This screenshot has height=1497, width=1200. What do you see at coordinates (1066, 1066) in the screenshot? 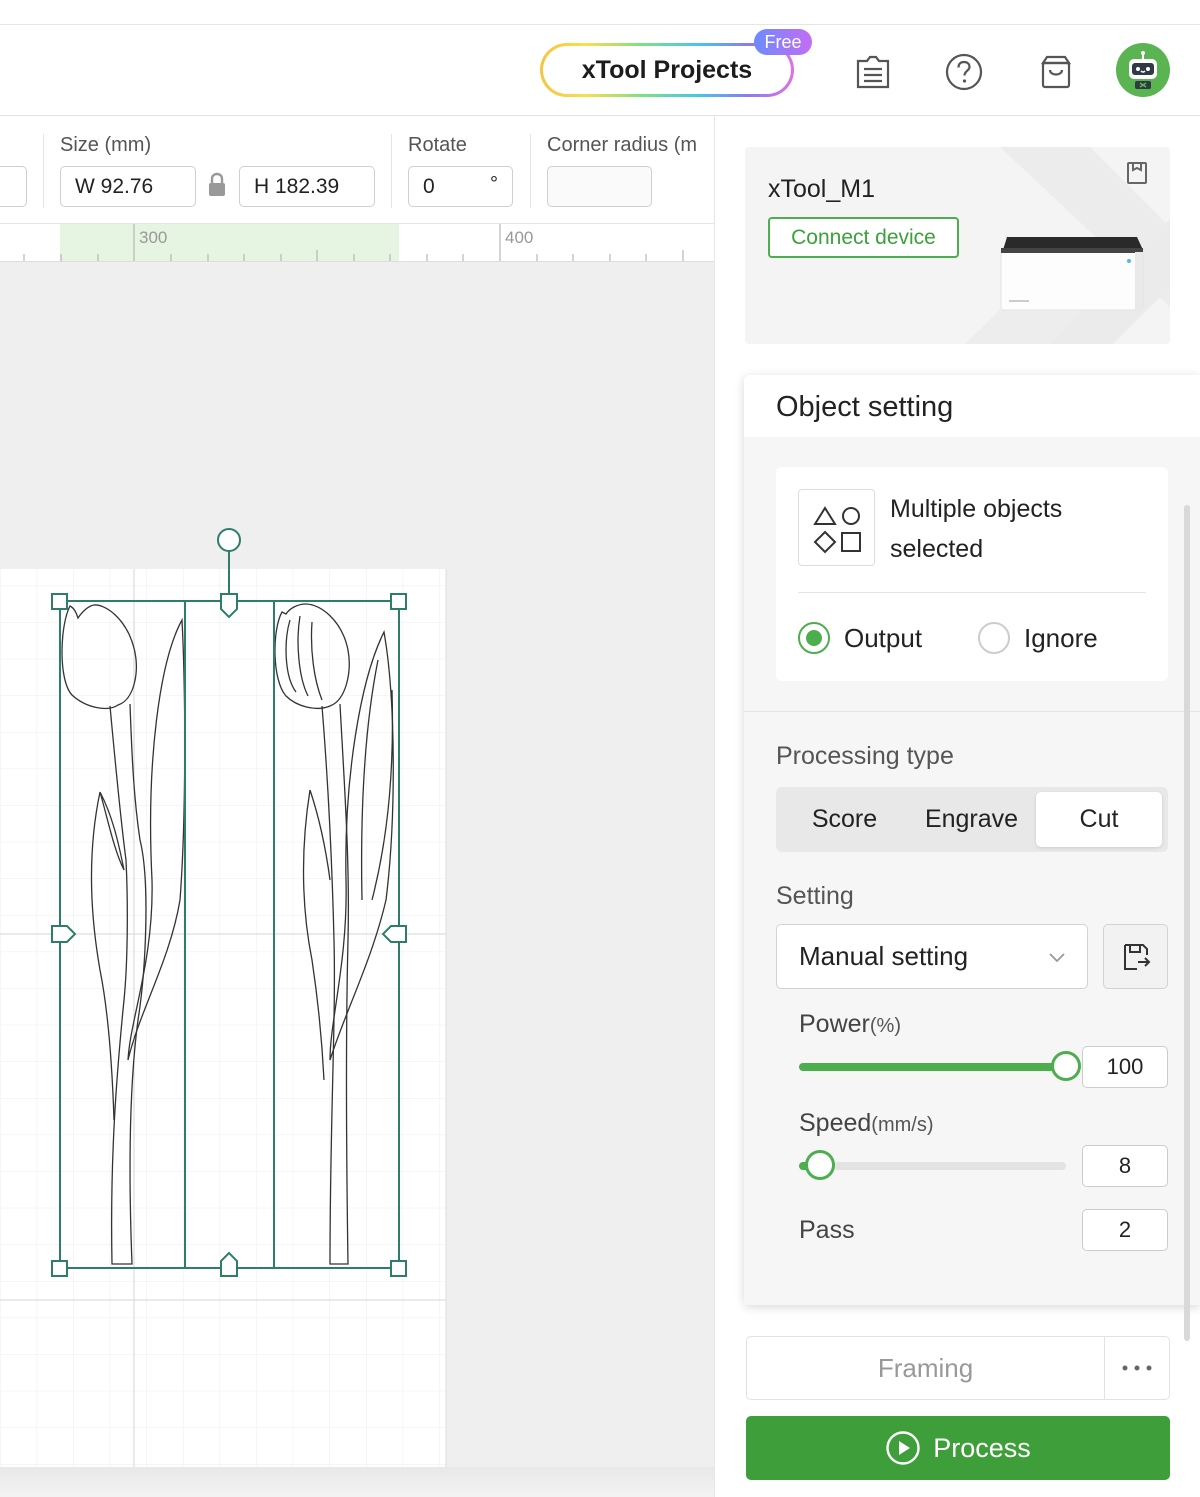
I see `power-slider-thumb` at bounding box center [1066, 1066].